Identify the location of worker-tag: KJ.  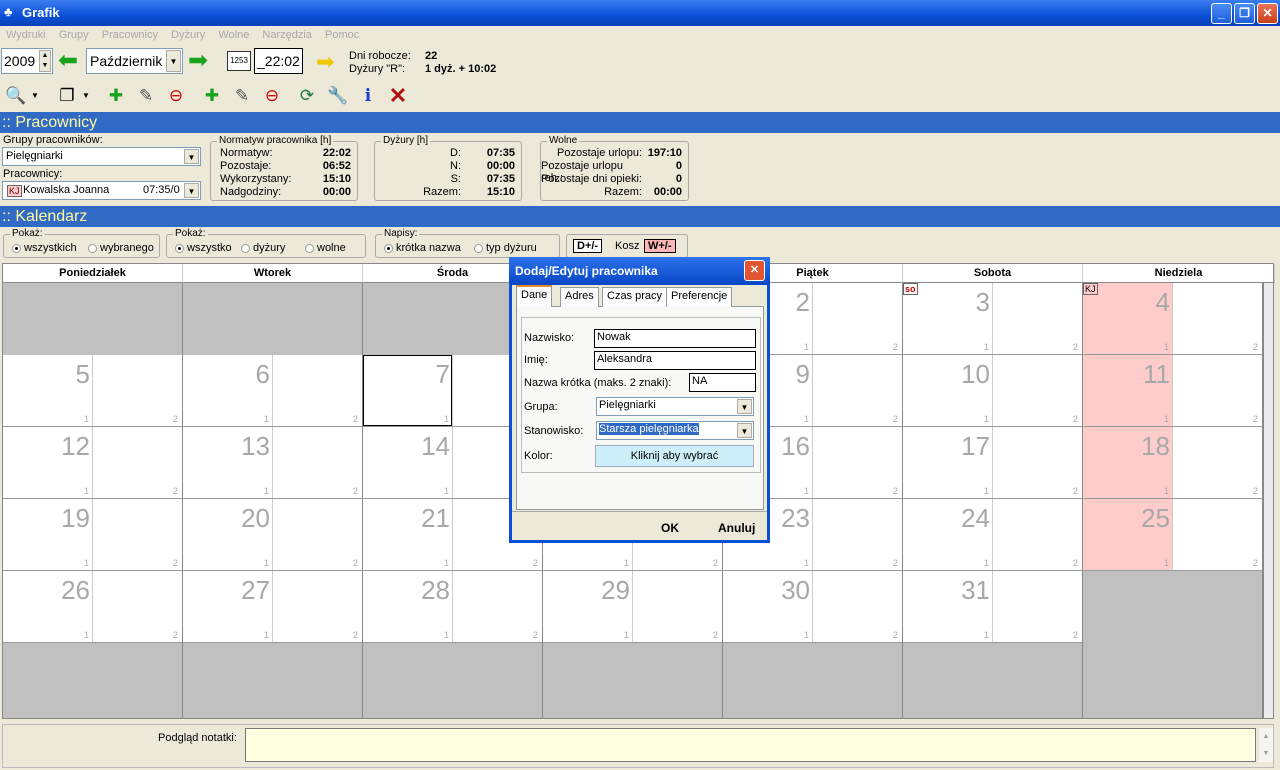
(14, 191).